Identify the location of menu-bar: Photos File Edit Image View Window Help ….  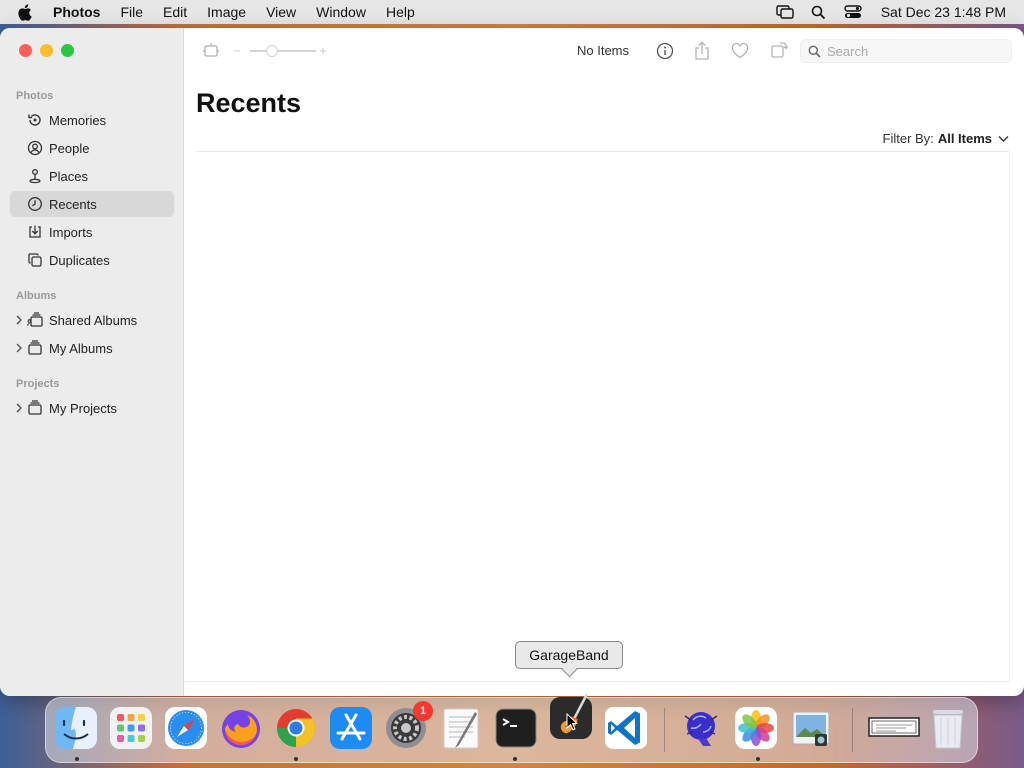
(512, 12).